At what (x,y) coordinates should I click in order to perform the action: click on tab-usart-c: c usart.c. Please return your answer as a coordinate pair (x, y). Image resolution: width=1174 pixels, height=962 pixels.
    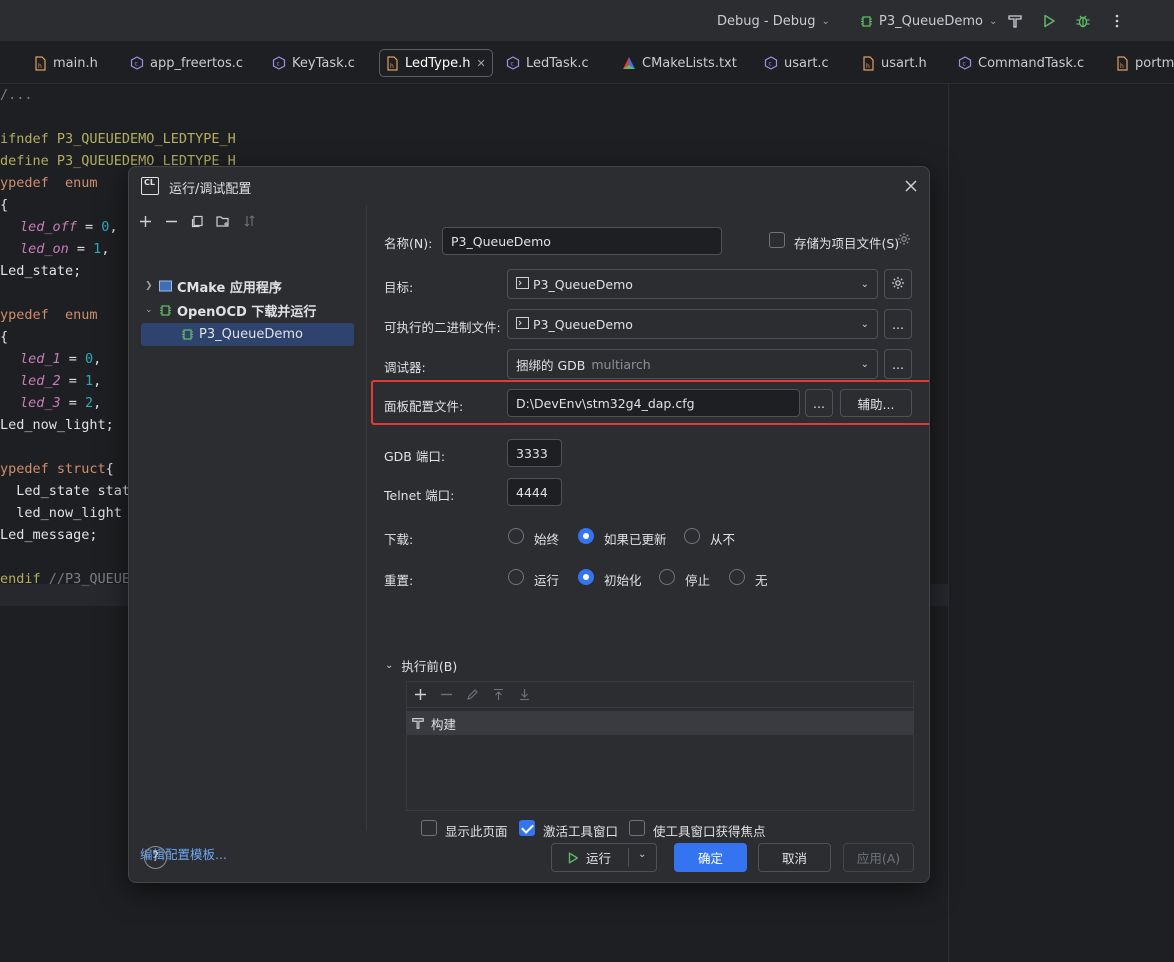
    Looking at the image, I should click on (796, 63).